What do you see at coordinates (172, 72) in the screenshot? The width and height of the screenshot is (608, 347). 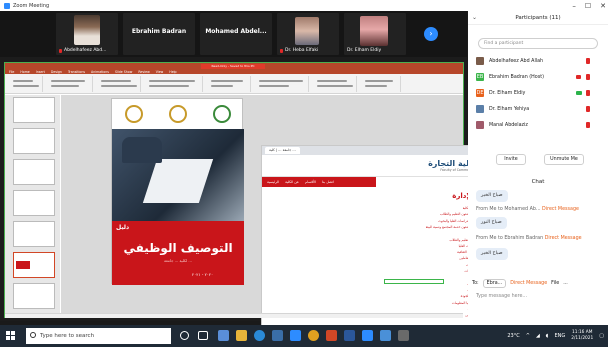 I see `menu-item: Help` at bounding box center [172, 72].